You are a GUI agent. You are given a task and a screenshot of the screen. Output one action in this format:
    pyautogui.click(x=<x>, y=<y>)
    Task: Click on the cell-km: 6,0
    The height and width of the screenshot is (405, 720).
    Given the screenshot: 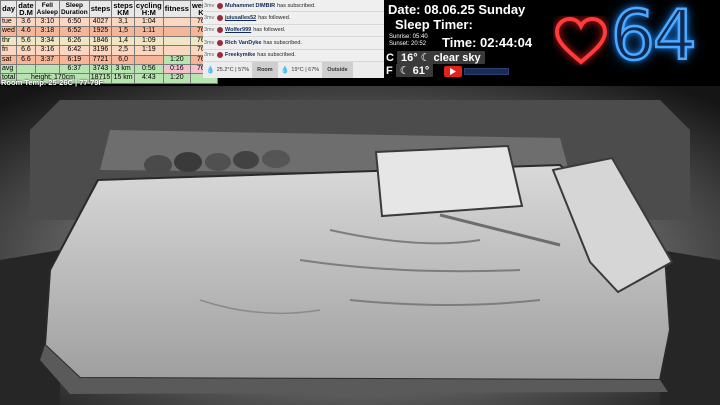 What is the action you would take?
    pyautogui.click(x=123, y=60)
    